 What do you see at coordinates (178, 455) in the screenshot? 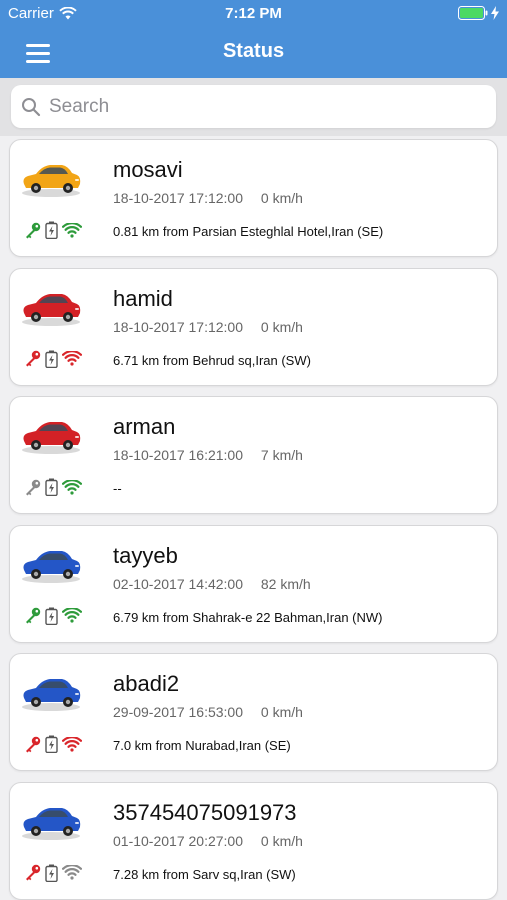
I see `last-update-time: 18-10-2017 16:21:00` at bounding box center [178, 455].